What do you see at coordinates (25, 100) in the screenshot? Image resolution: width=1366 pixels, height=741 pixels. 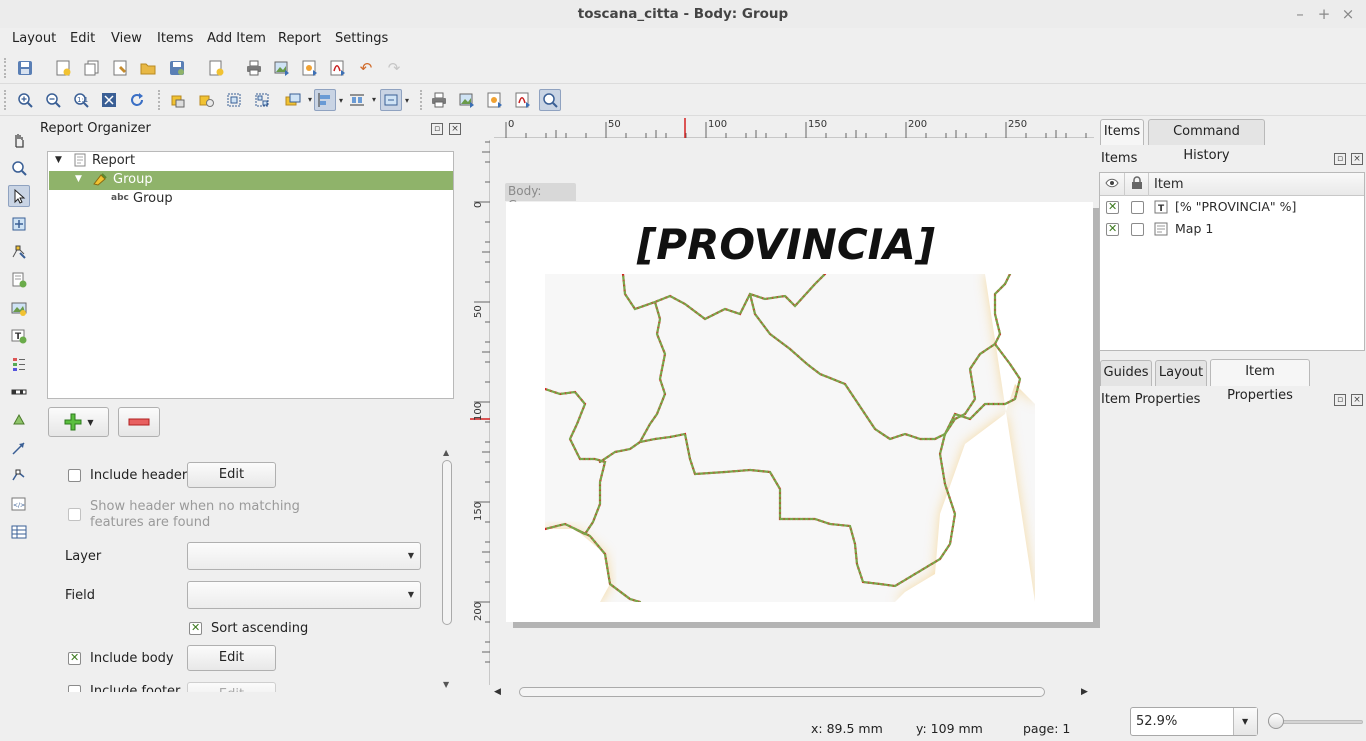 I see `zoom-in-icon` at bounding box center [25, 100].